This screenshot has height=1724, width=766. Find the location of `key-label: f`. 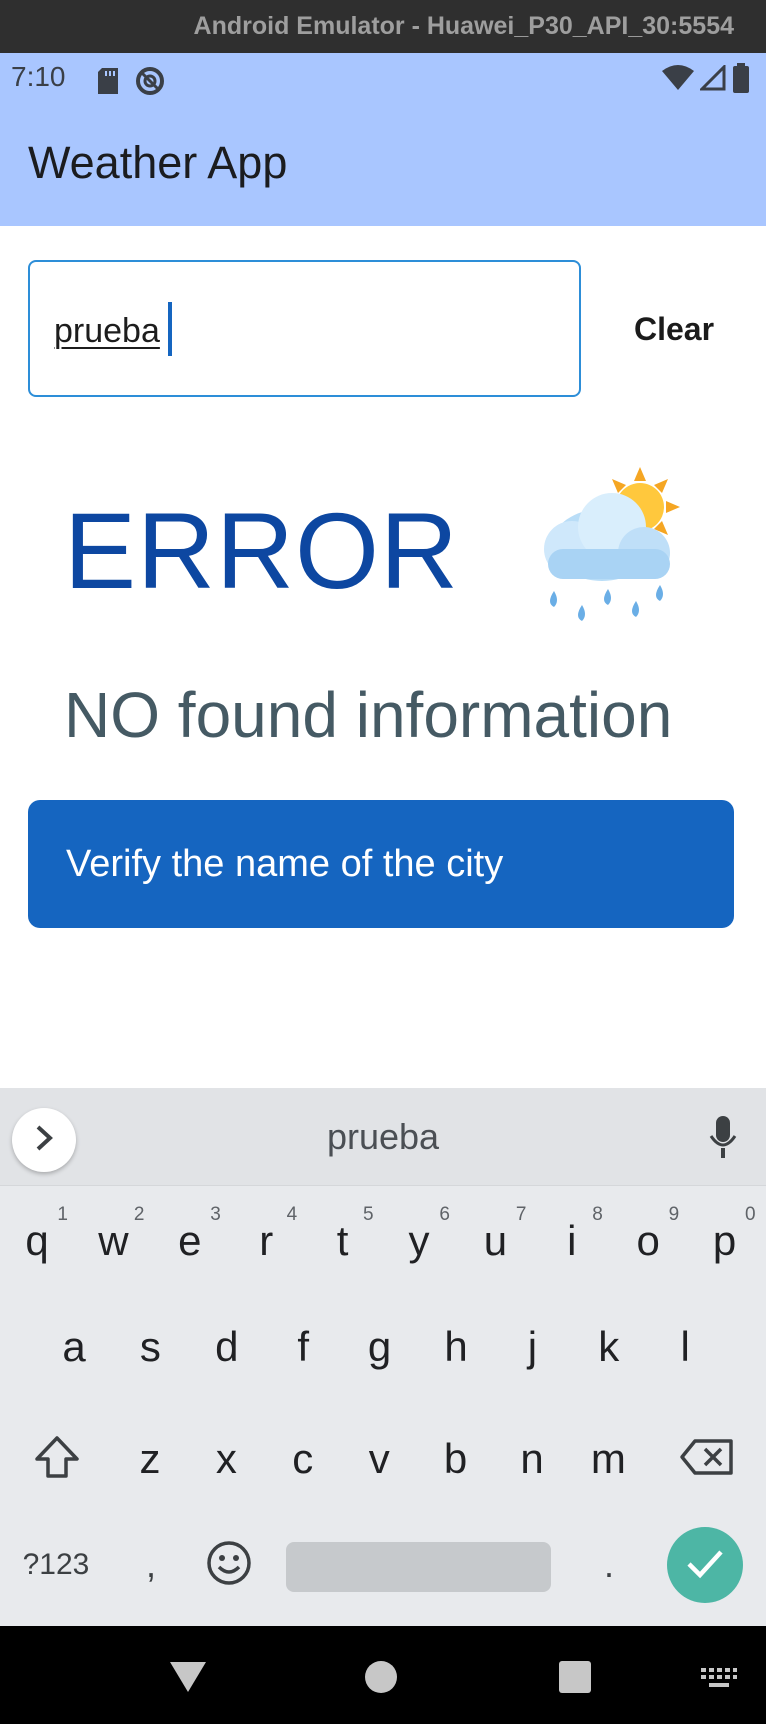

key-label: f is located at coordinates (303, 1346).